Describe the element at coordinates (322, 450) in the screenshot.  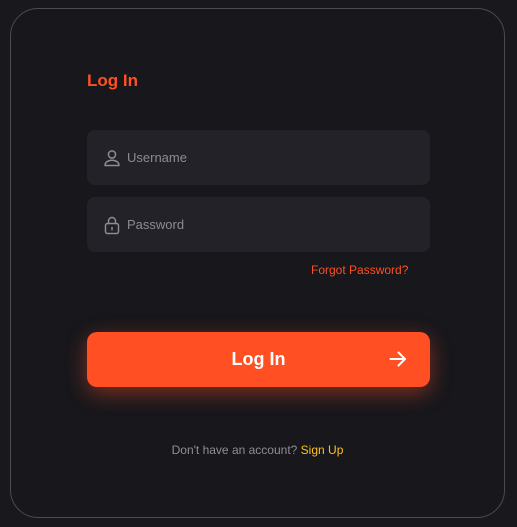
I see `signup-link: Sign Up` at that location.